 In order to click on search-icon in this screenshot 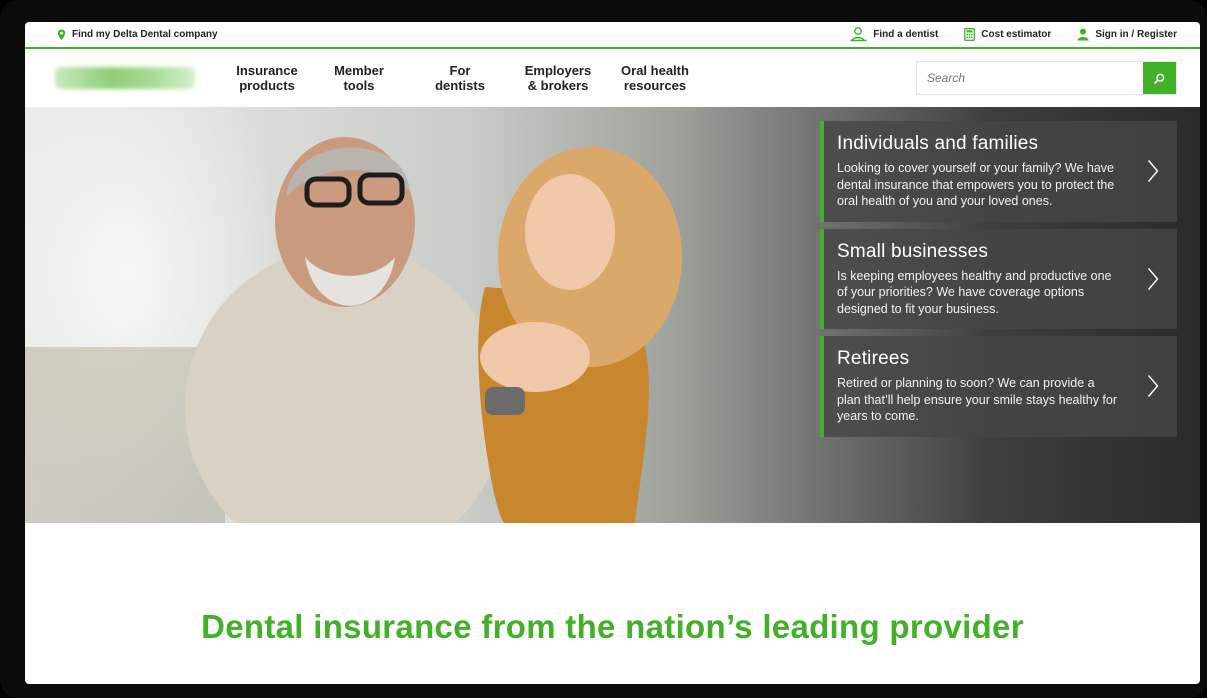, I will do `click(1159, 78)`.